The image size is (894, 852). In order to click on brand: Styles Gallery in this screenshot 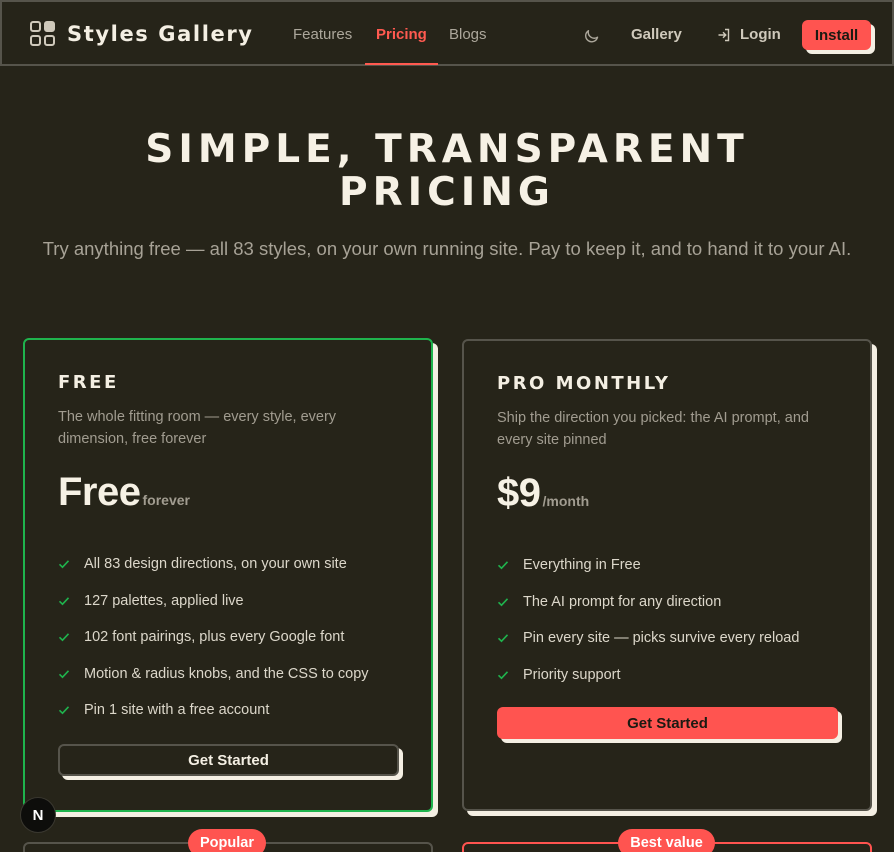, I will do `click(142, 34)`.